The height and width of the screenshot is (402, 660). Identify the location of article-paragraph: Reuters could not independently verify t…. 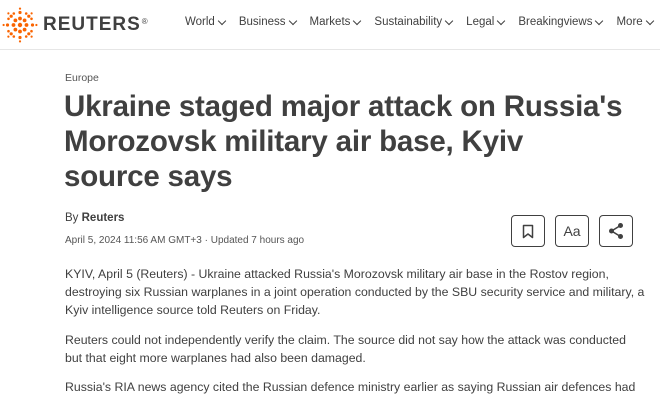
(345, 349).